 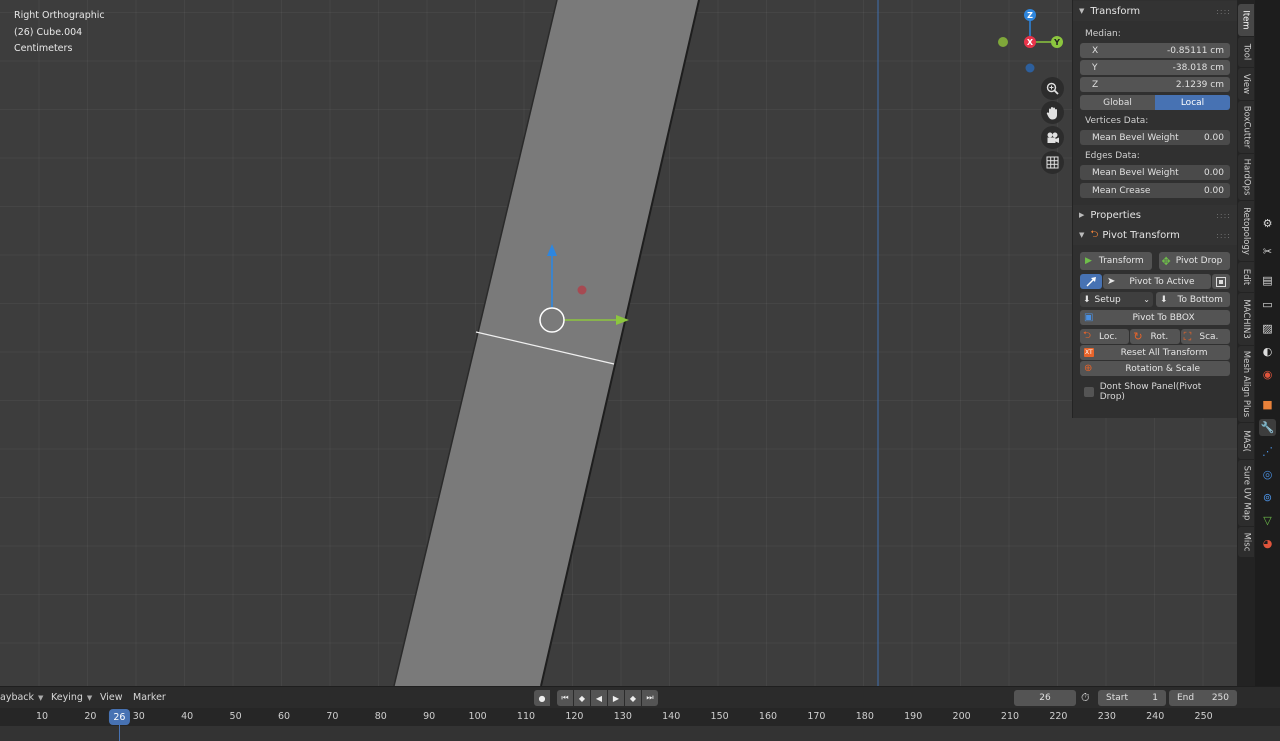 I want to click on duplicate-icon, so click(x=1221, y=281).